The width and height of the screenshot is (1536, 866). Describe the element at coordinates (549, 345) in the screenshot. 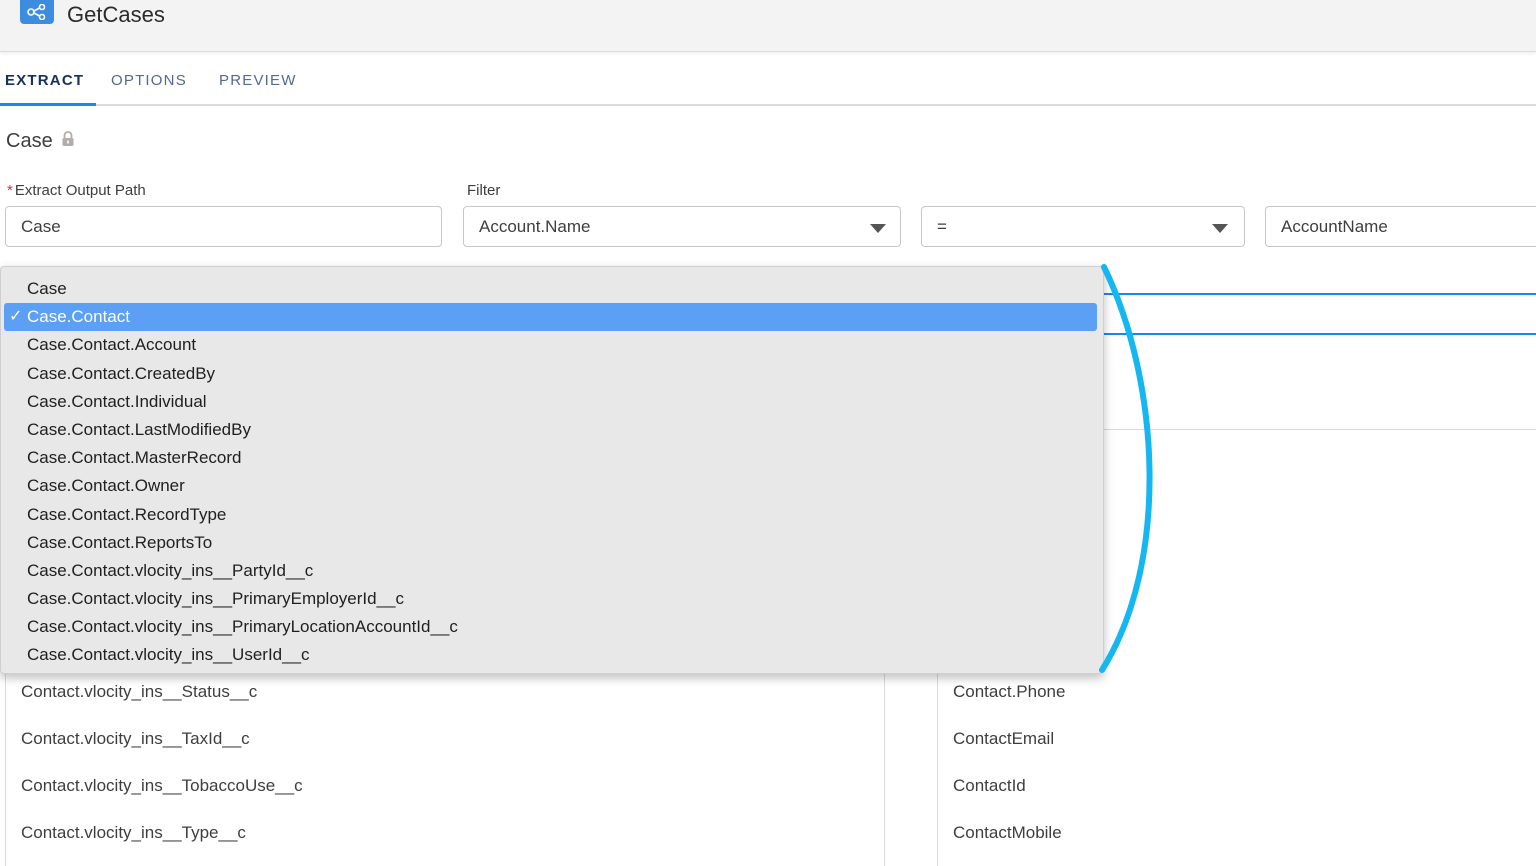

I see `dropdown-option: Case.Contact.Account` at that location.